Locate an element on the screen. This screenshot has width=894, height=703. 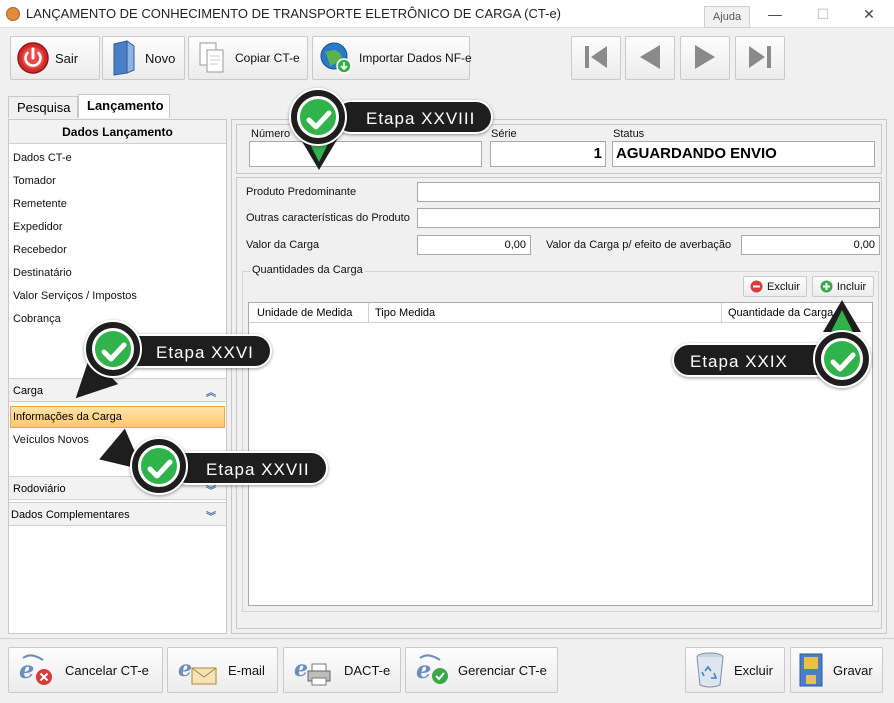
section-dados-complementares: Dados Complementares ︾ is located at coordinates (117, 514).